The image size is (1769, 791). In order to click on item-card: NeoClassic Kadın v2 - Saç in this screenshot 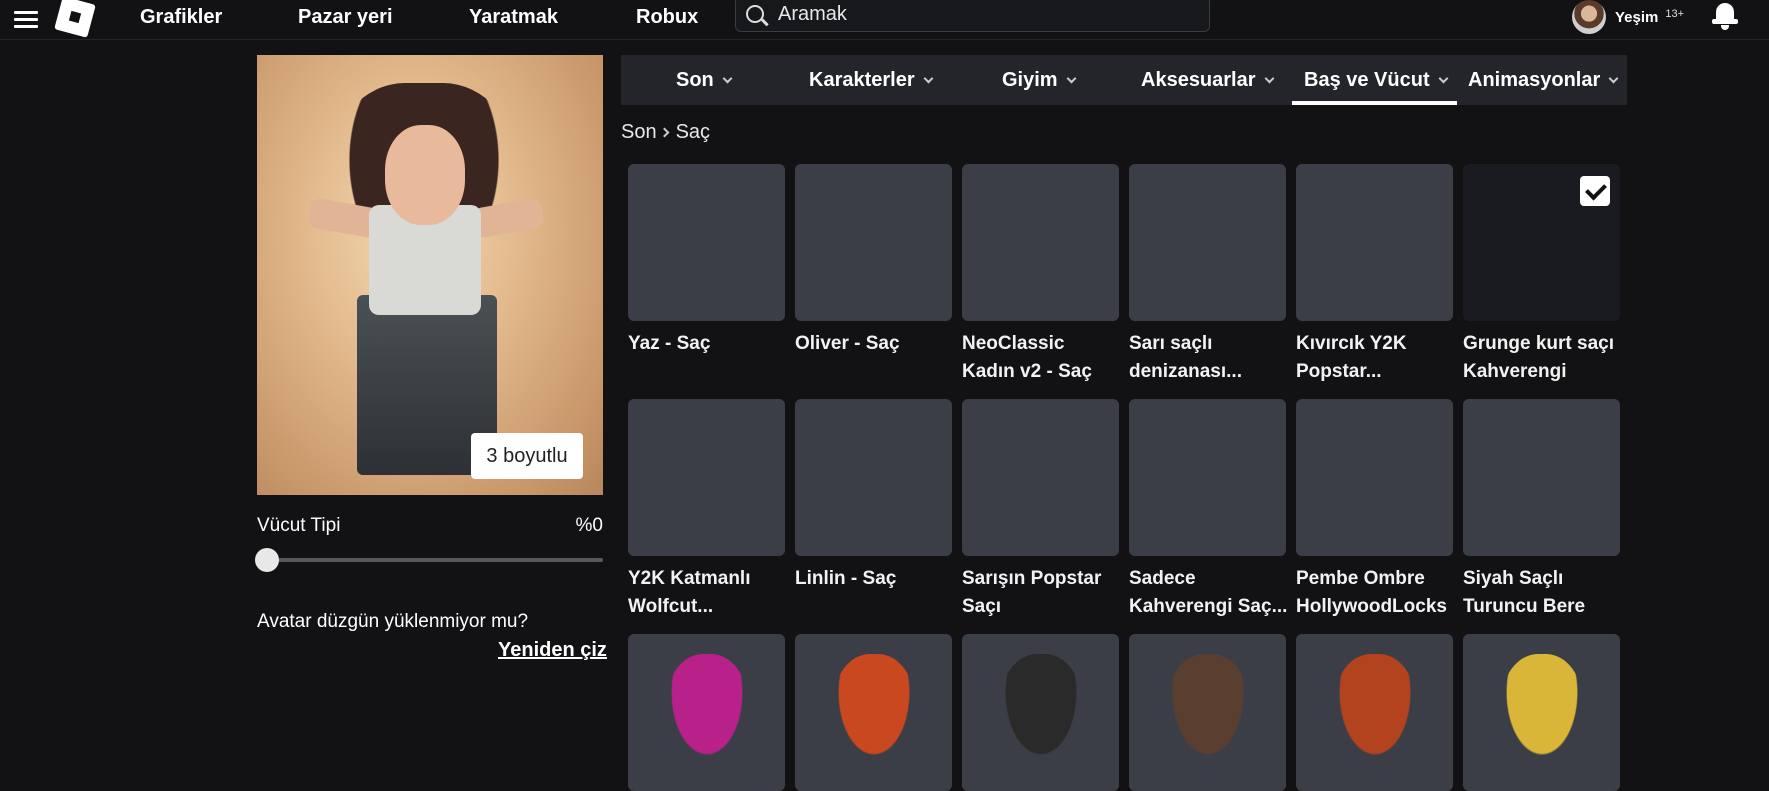, I will do `click(1040, 275)`.